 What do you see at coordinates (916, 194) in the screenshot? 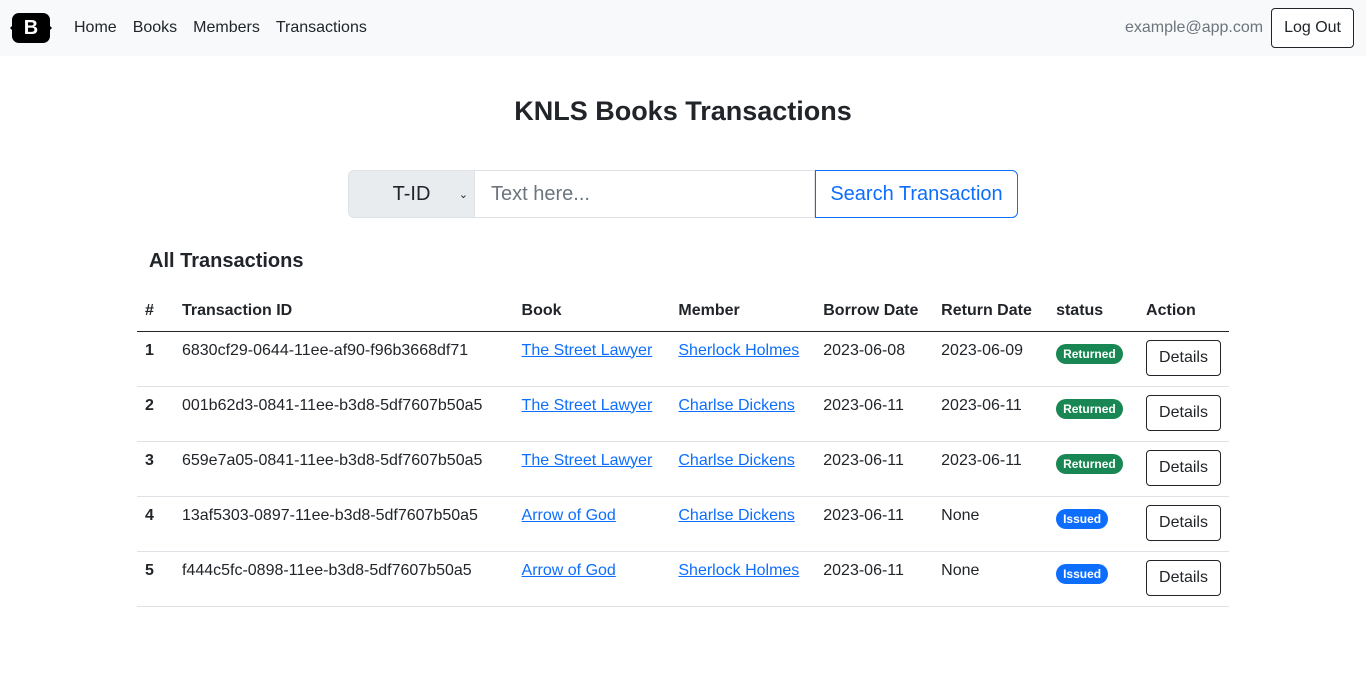
I see `search-transaction-button: Search Transaction` at bounding box center [916, 194].